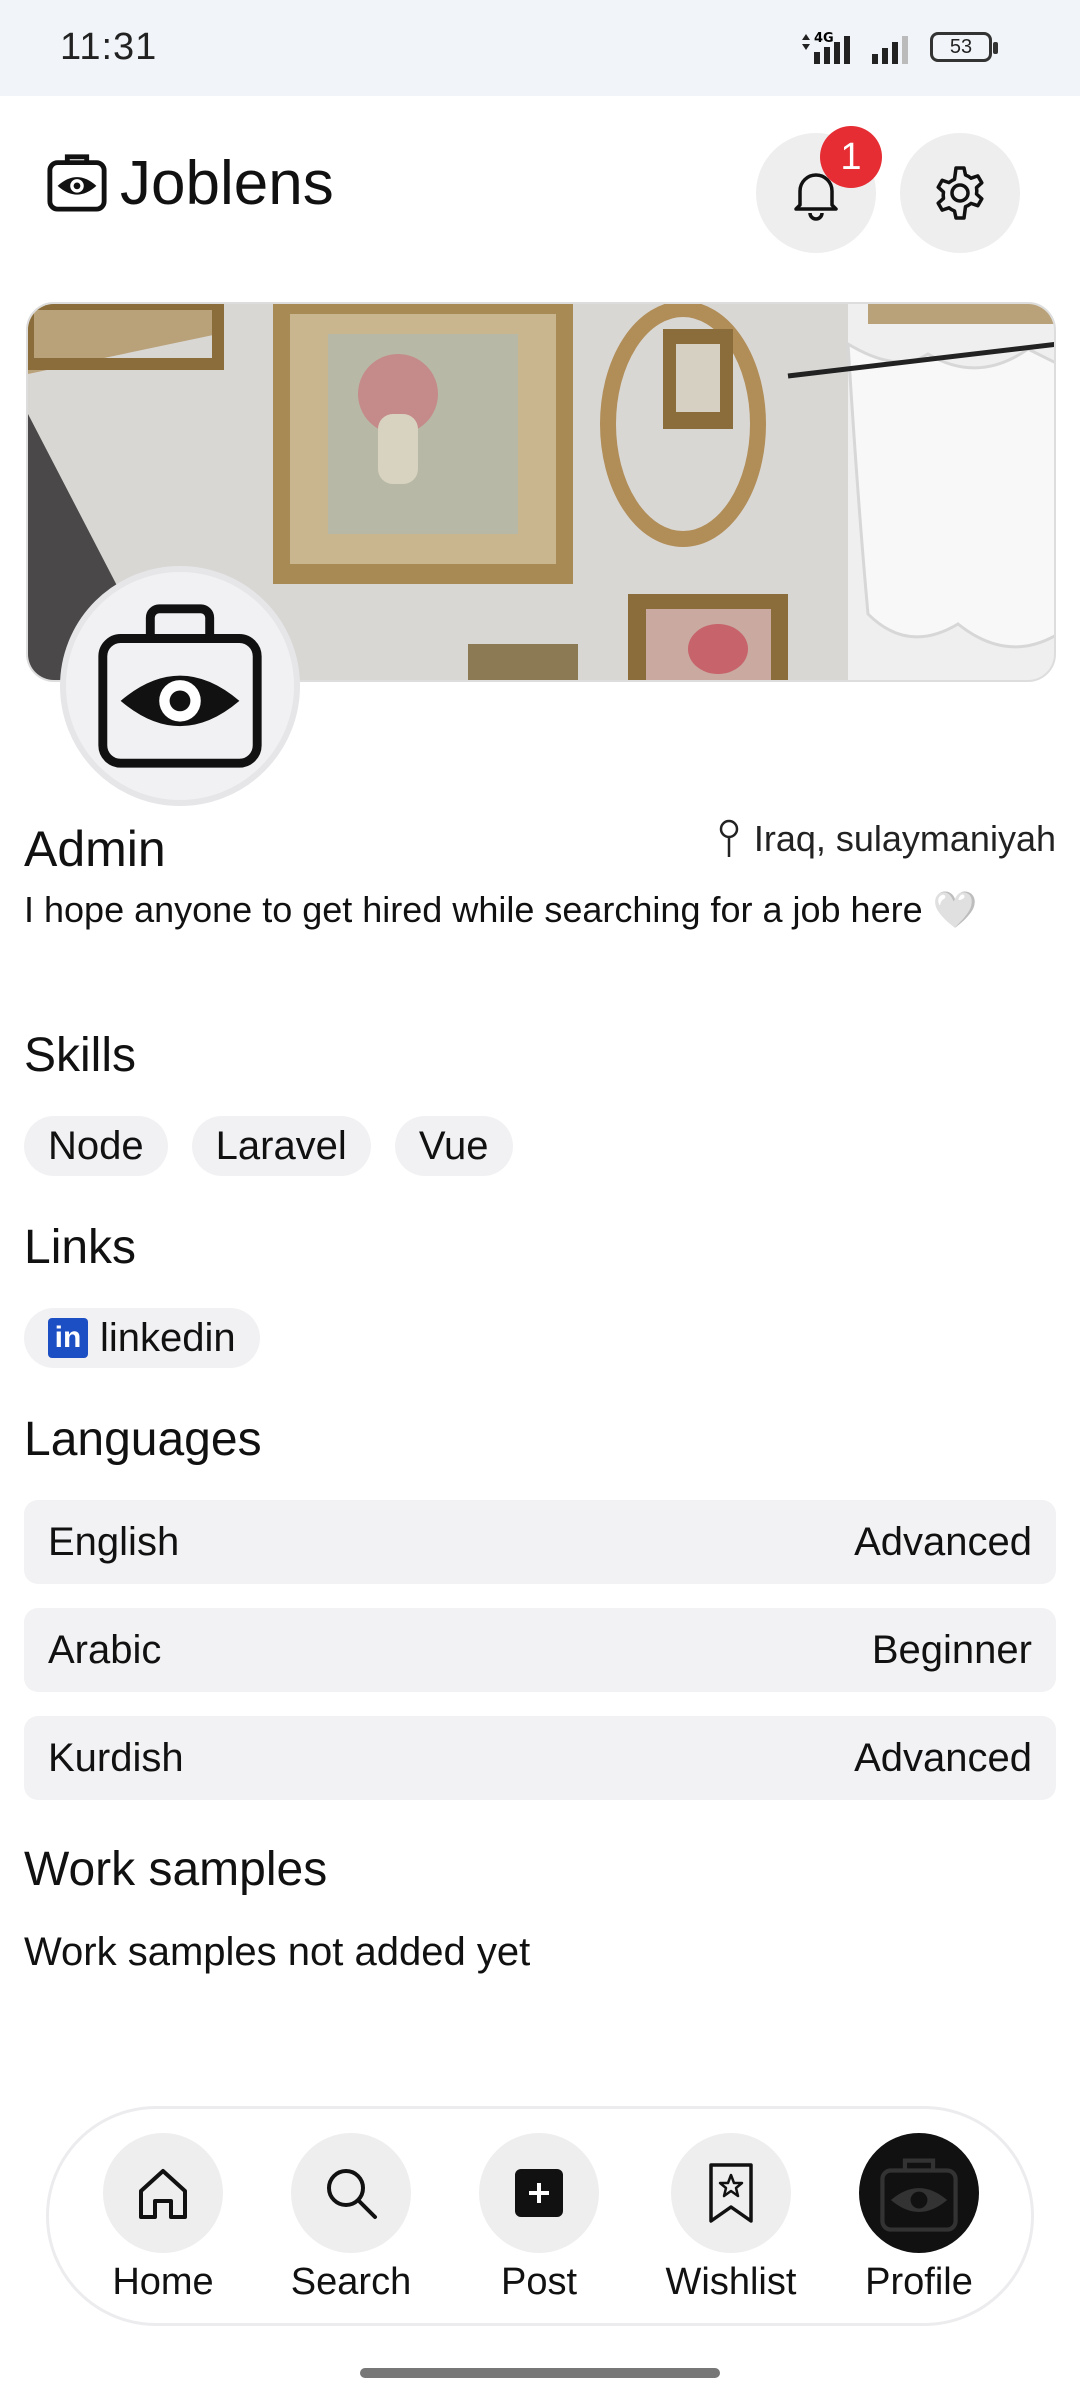 The width and height of the screenshot is (1080, 2400). I want to click on nav-home-icon-wrap, so click(163, 2193).